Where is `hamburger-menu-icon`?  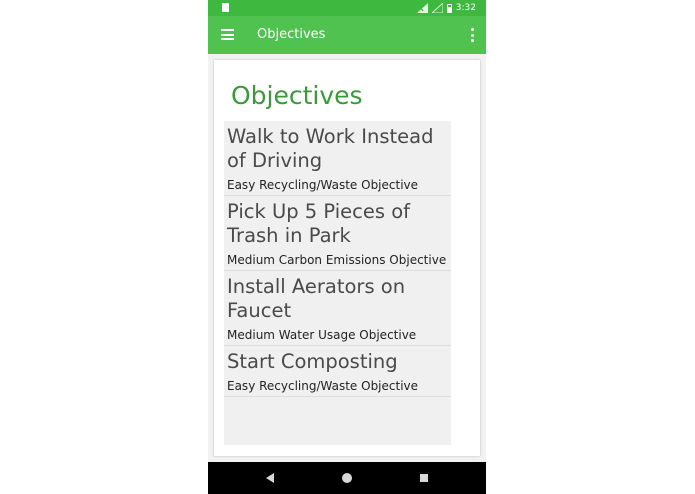 hamburger-menu-icon is located at coordinates (227, 34).